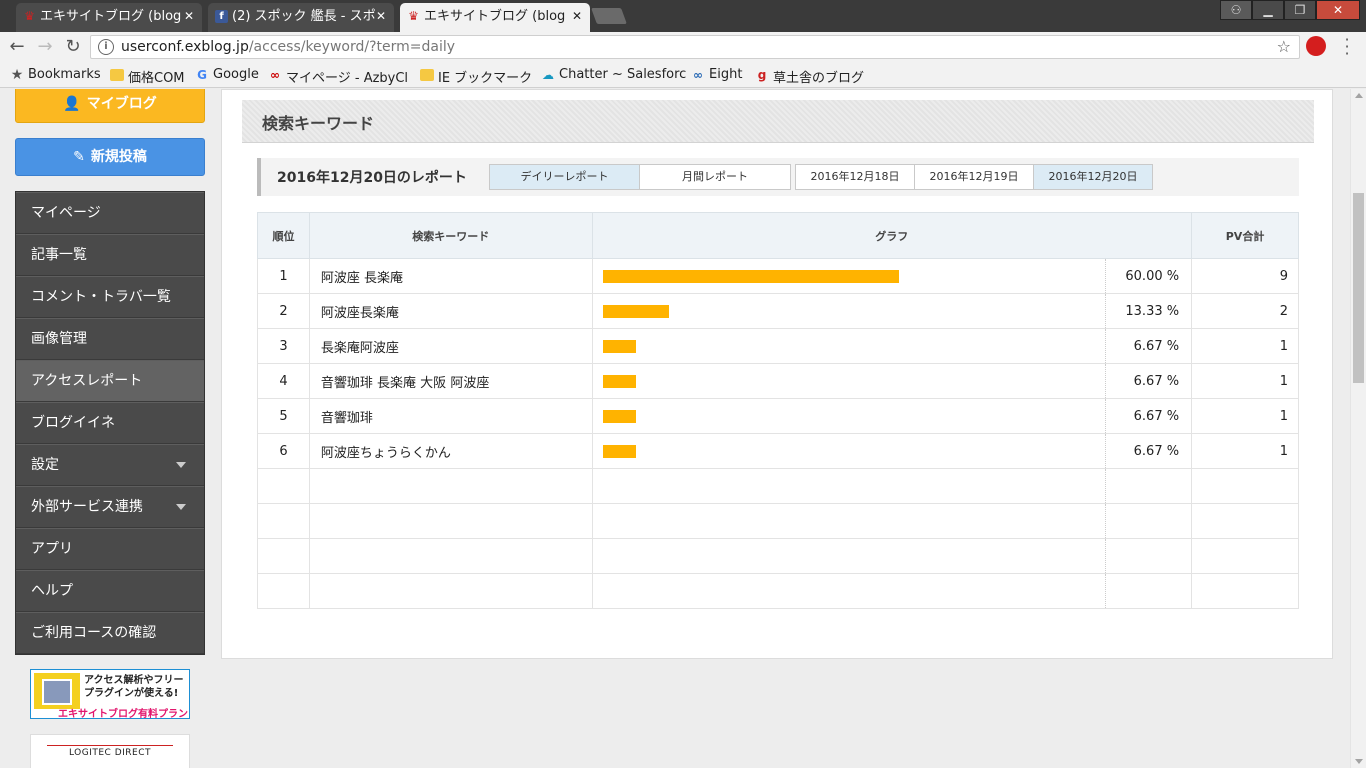 This screenshot has width=1366, height=768. What do you see at coordinates (110, 549) in the screenshot?
I see `sidebar-item-apps: アプリ` at bounding box center [110, 549].